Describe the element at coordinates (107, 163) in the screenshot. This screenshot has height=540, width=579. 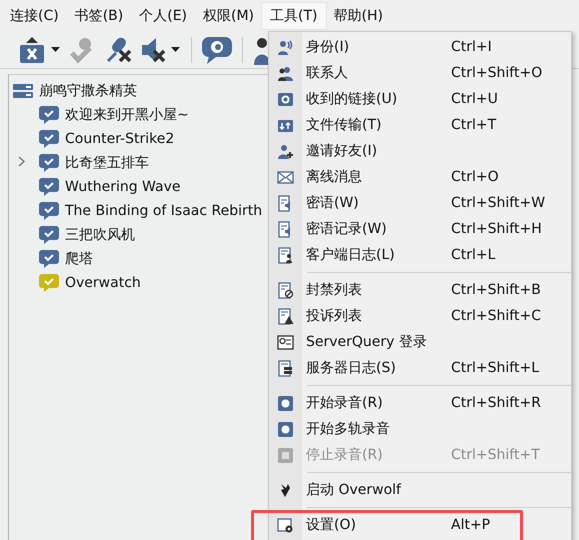
I see `channel-name: 比奇堡五排车` at that location.